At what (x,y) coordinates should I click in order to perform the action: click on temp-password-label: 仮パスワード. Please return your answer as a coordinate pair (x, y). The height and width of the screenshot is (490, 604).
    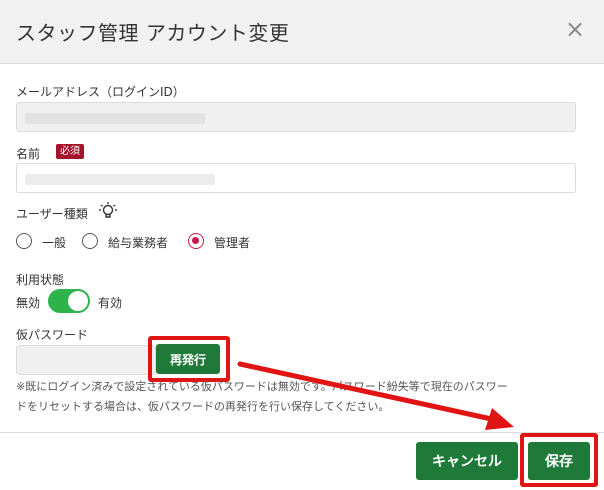
    Looking at the image, I should click on (52, 335).